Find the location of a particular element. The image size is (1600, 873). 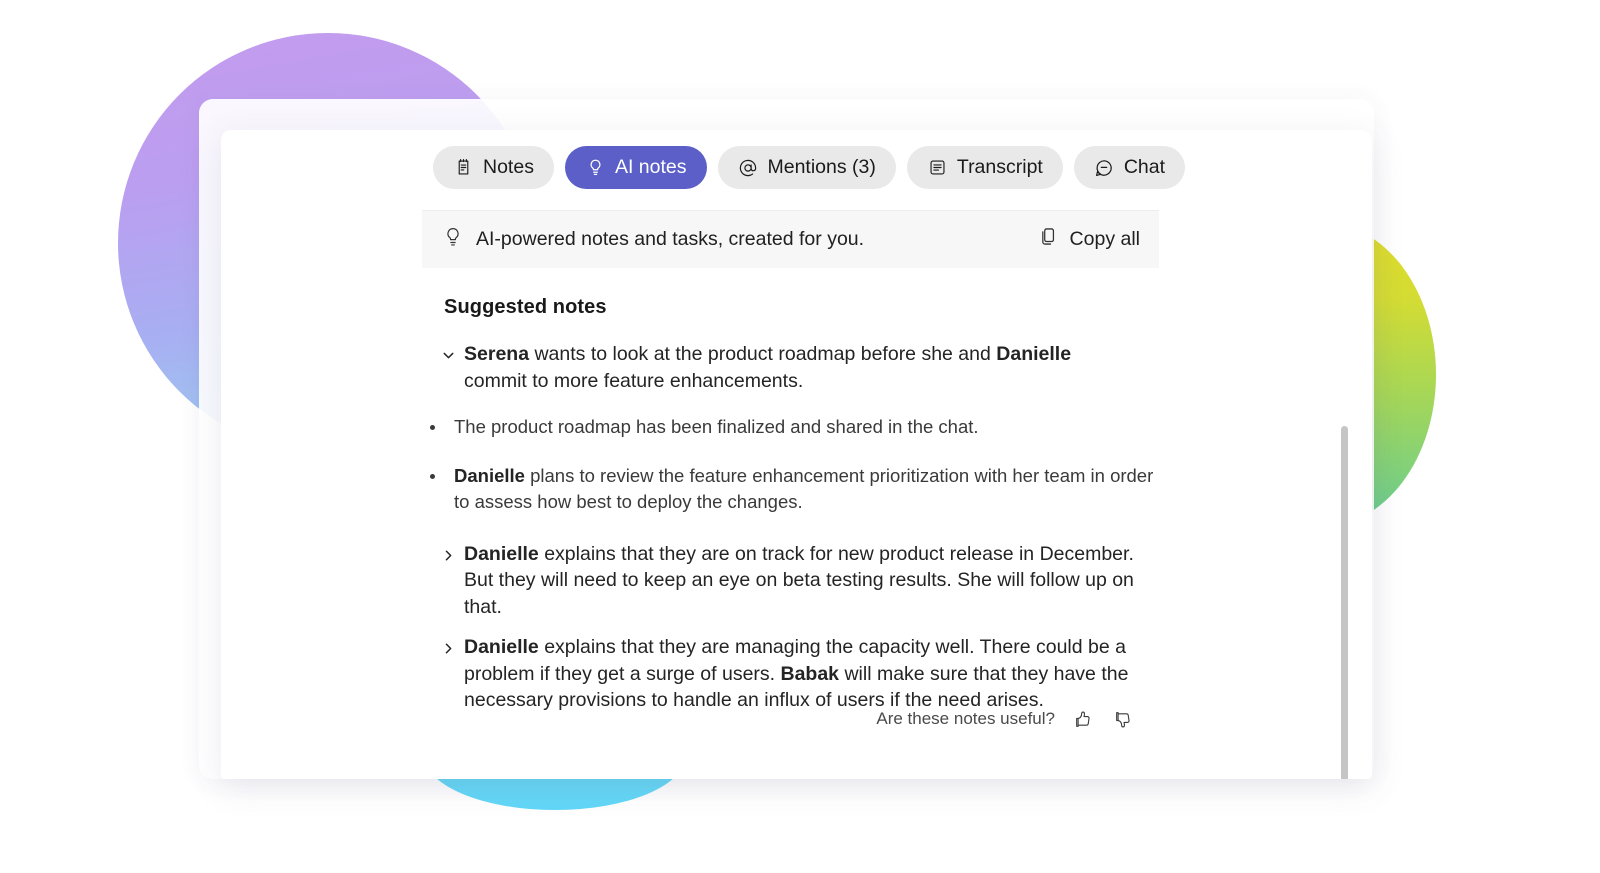

tab-mentions: Mentions (3) is located at coordinates (806, 167).